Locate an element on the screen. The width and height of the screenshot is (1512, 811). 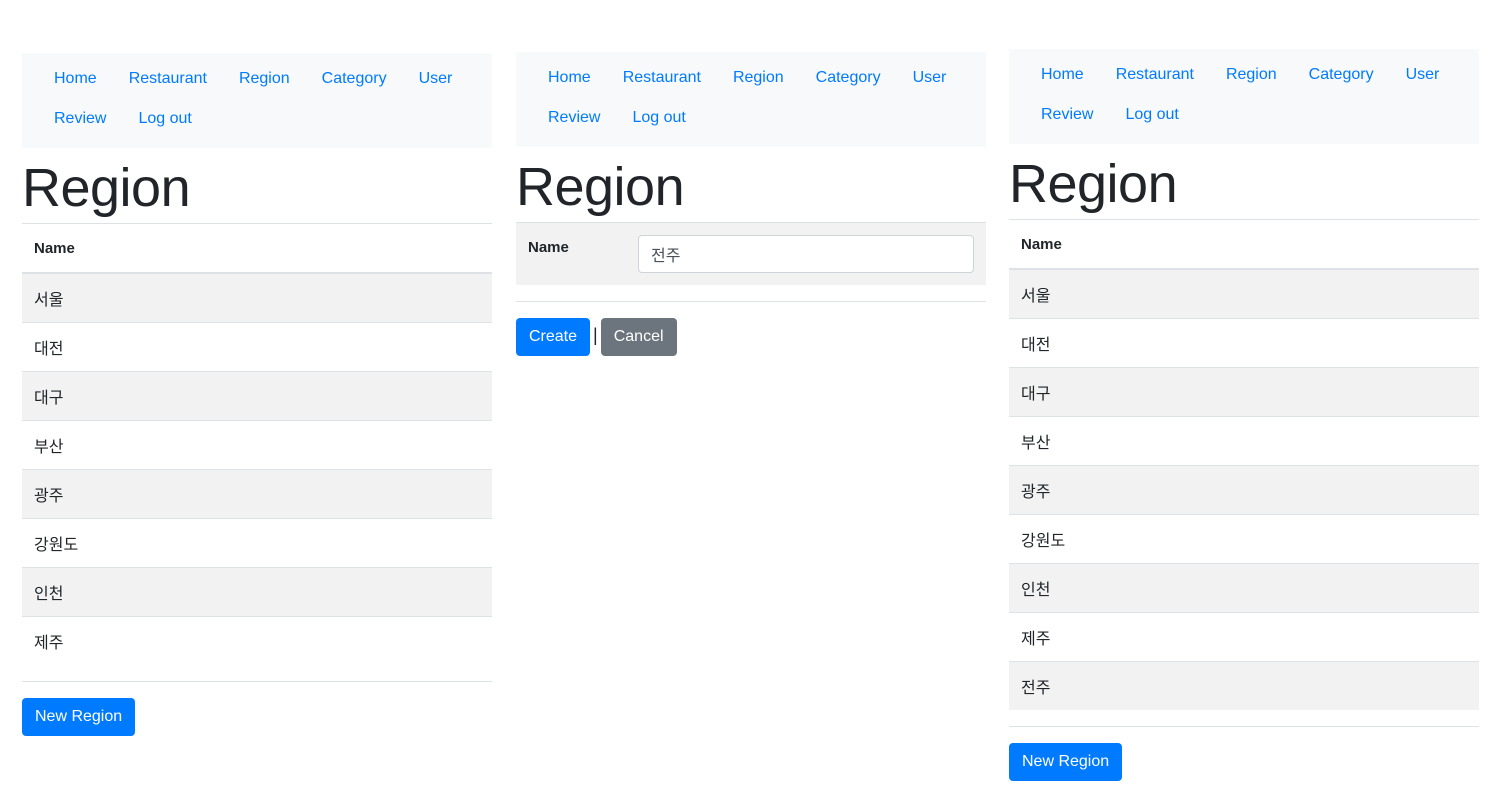
cancel-button: Cancel is located at coordinates (638, 337).